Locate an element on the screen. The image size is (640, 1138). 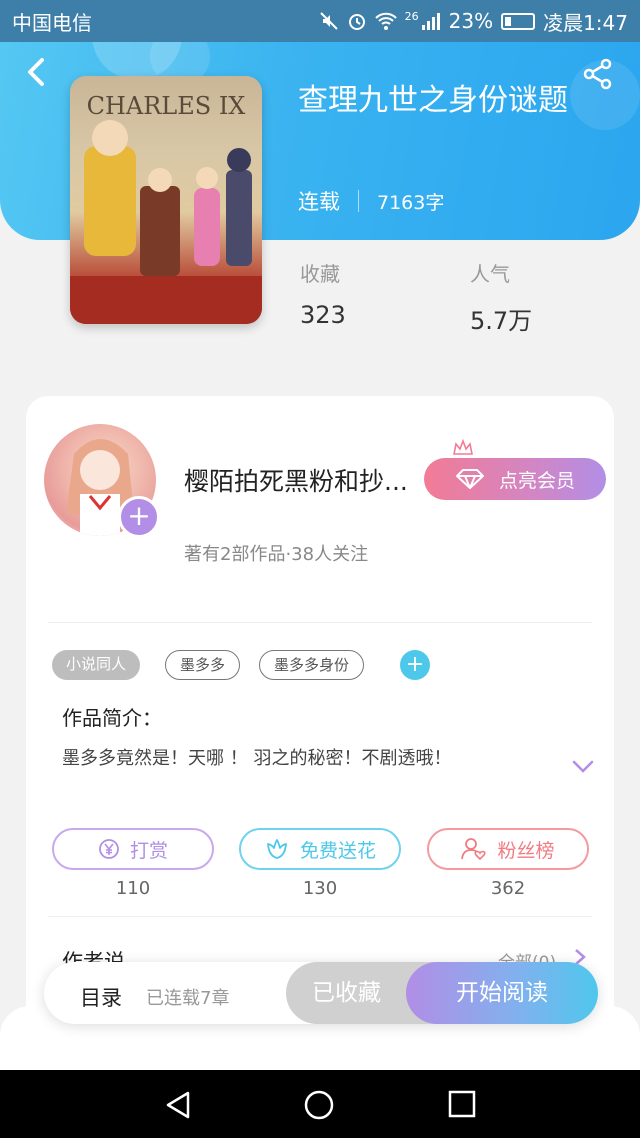
action-label: 粉丝榜 is located at coordinates (526, 850).